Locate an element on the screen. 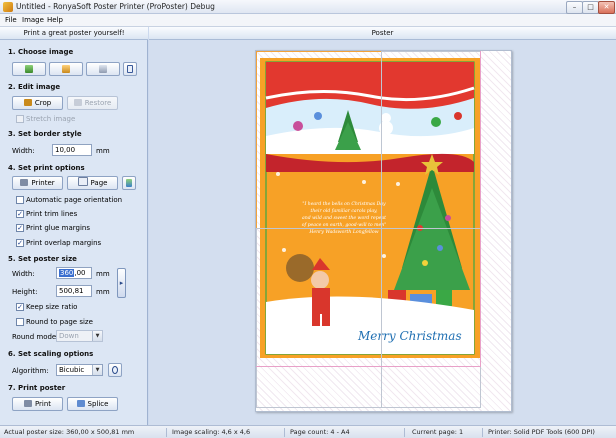 This screenshot has width=616, height=438. splice-button: Splice is located at coordinates (92, 404).